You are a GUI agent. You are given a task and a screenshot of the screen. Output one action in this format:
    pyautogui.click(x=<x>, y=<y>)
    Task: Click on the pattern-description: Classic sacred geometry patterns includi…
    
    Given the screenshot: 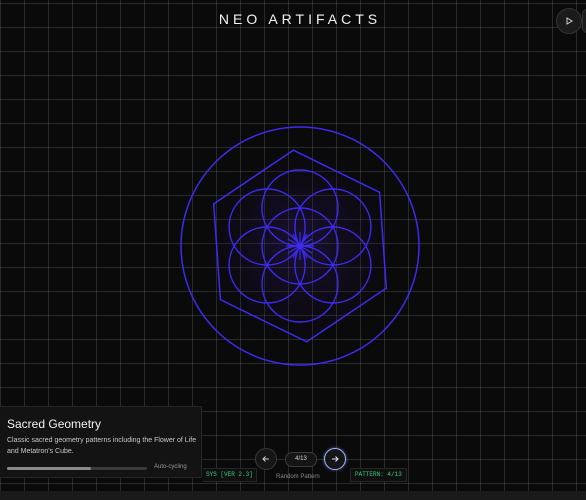 What is the action you would take?
    pyautogui.click(x=102, y=446)
    